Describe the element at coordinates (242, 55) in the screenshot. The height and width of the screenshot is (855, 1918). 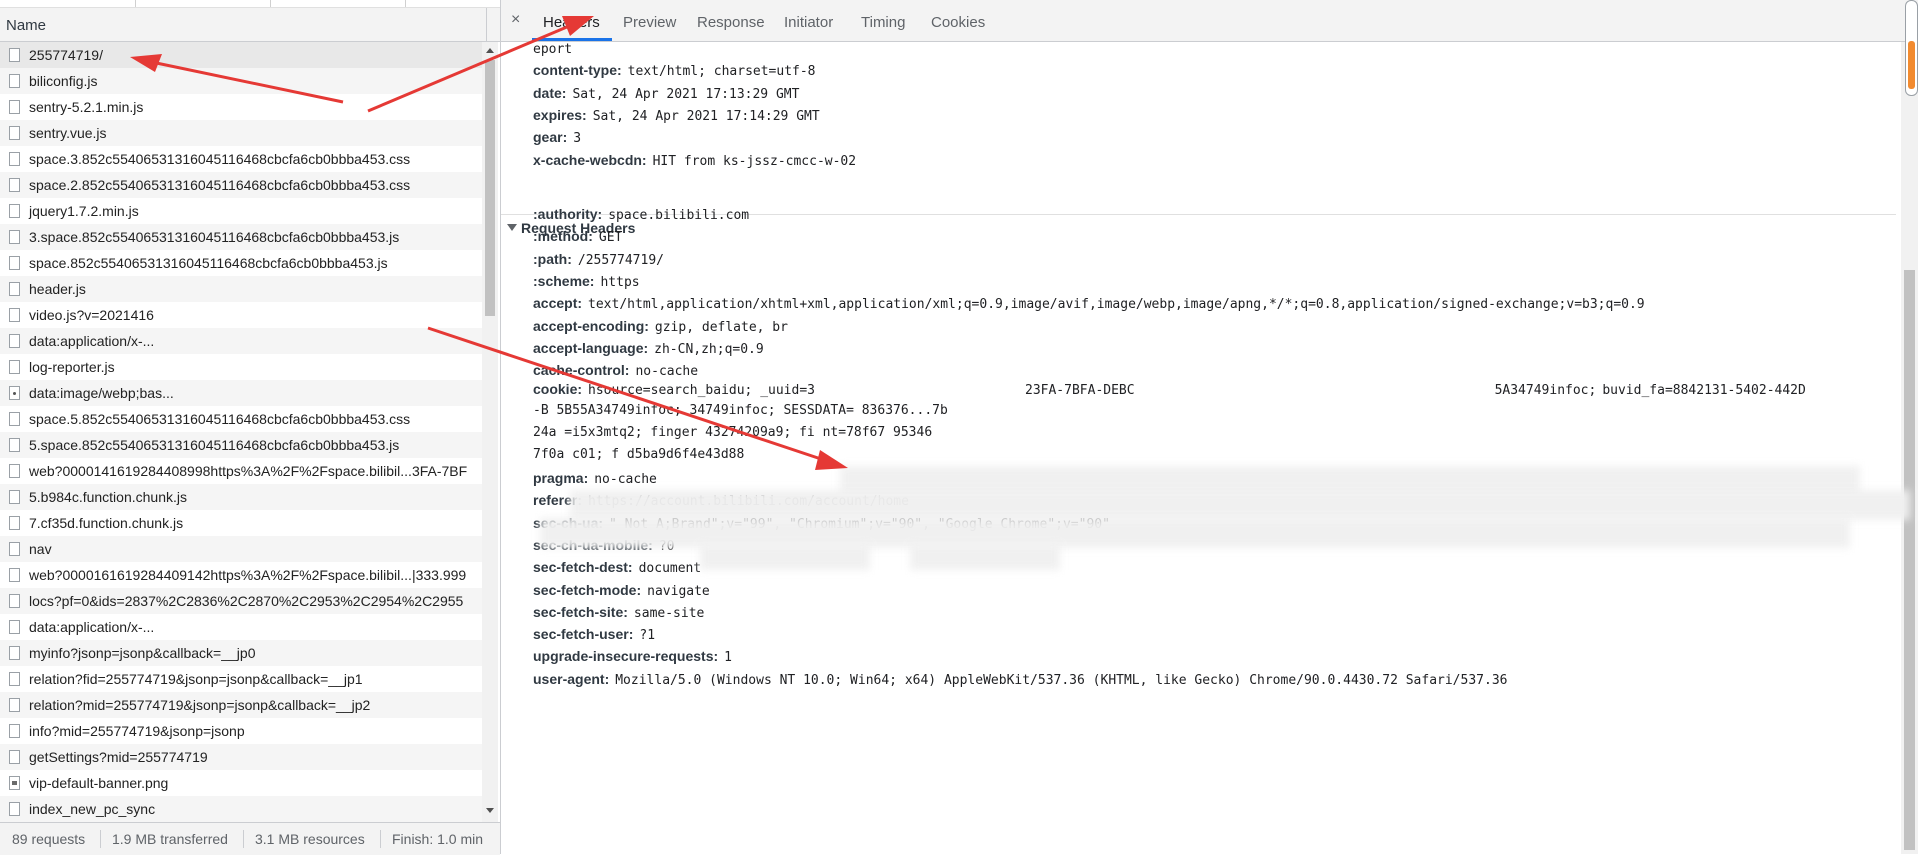
I see `request-row: 255774719/` at that location.